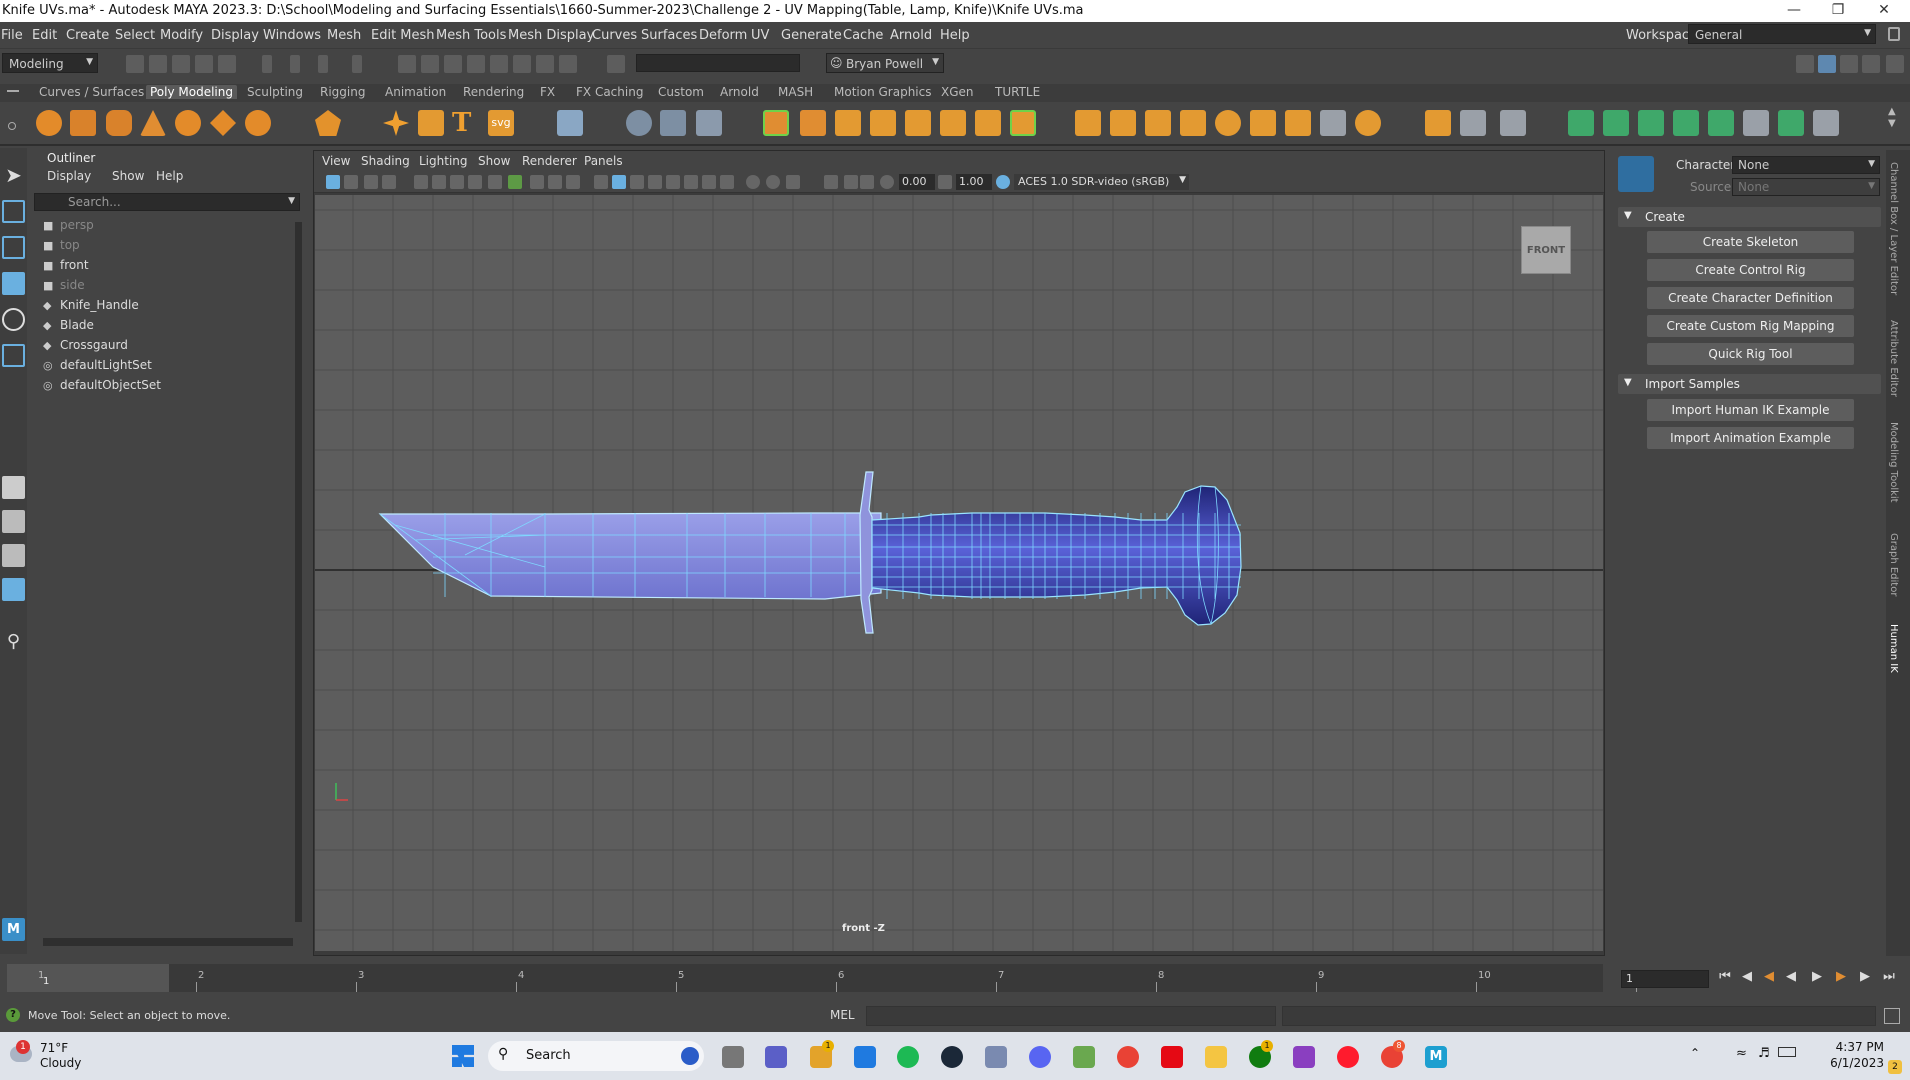 The width and height of the screenshot is (1910, 1080). I want to click on weather-condition: Cloudy, so click(60, 1063).